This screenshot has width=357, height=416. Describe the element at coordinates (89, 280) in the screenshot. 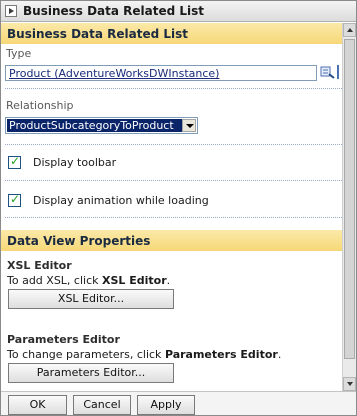

I see `xsl-editor-description: To add XSL, click XSL Editor.` at that location.